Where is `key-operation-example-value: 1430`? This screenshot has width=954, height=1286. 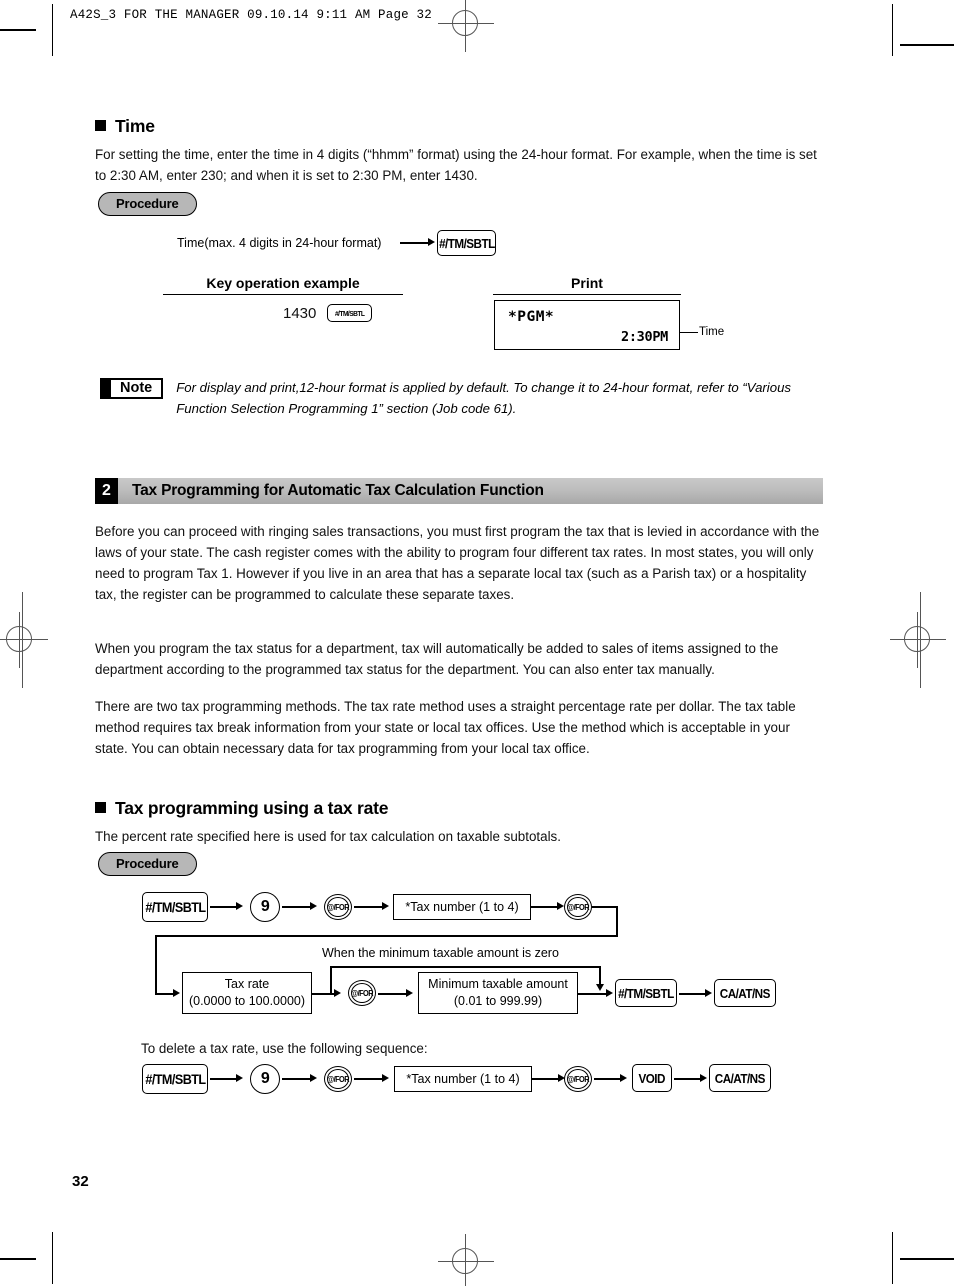
key-operation-example-value: 1430 is located at coordinates (300, 313).